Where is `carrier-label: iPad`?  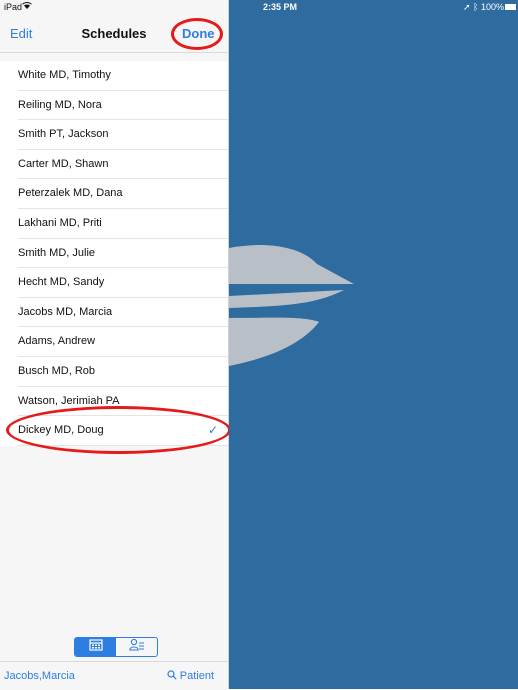
carrier-label: iPad is located at coordinates (13, 7).